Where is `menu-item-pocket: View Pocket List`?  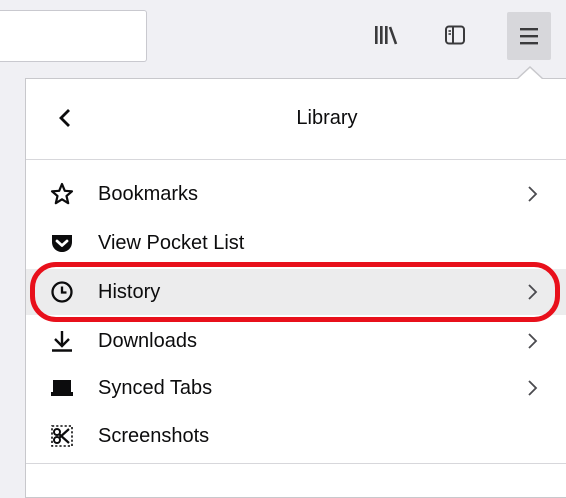
menu-item-pocket: View Pocket List is located at coordinates (296, 243).